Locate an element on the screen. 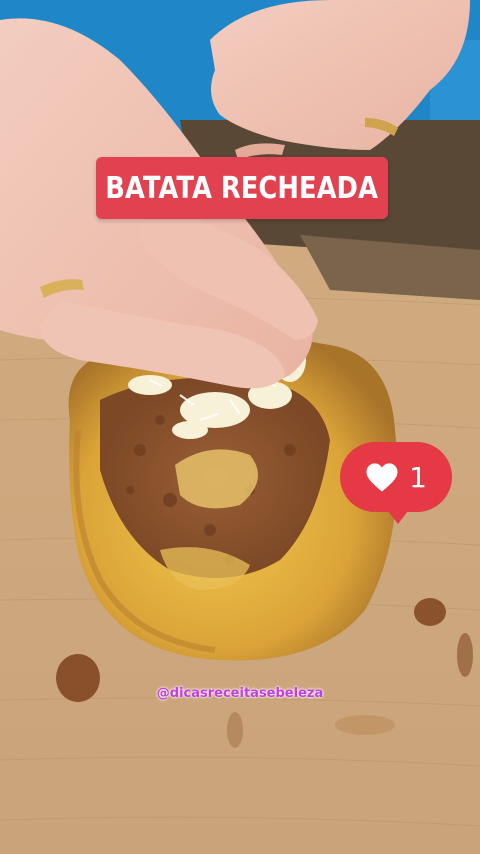 This screenshot has width=480, height=854. like-badge: 1 is located at coordinates (396, 483).